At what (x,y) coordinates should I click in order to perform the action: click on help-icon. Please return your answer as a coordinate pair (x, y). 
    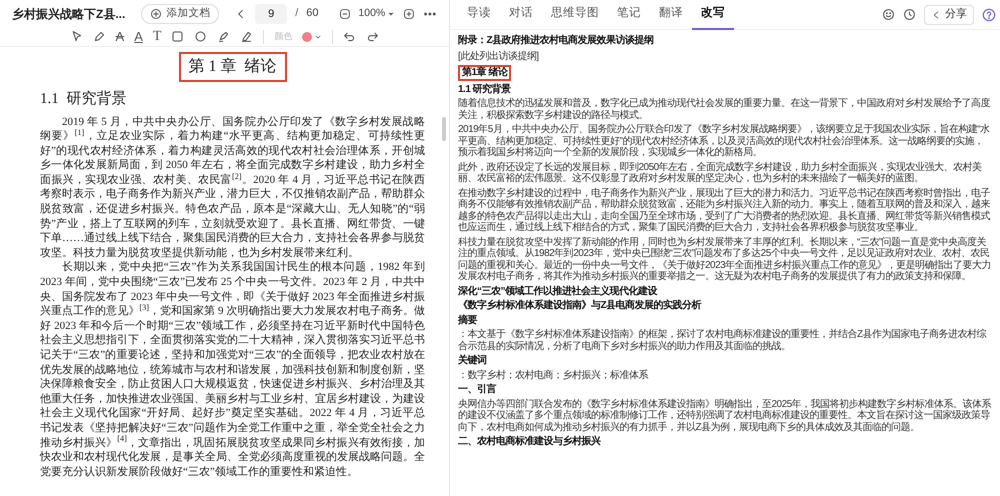
    Looking at the image, I should click on (989, 15).